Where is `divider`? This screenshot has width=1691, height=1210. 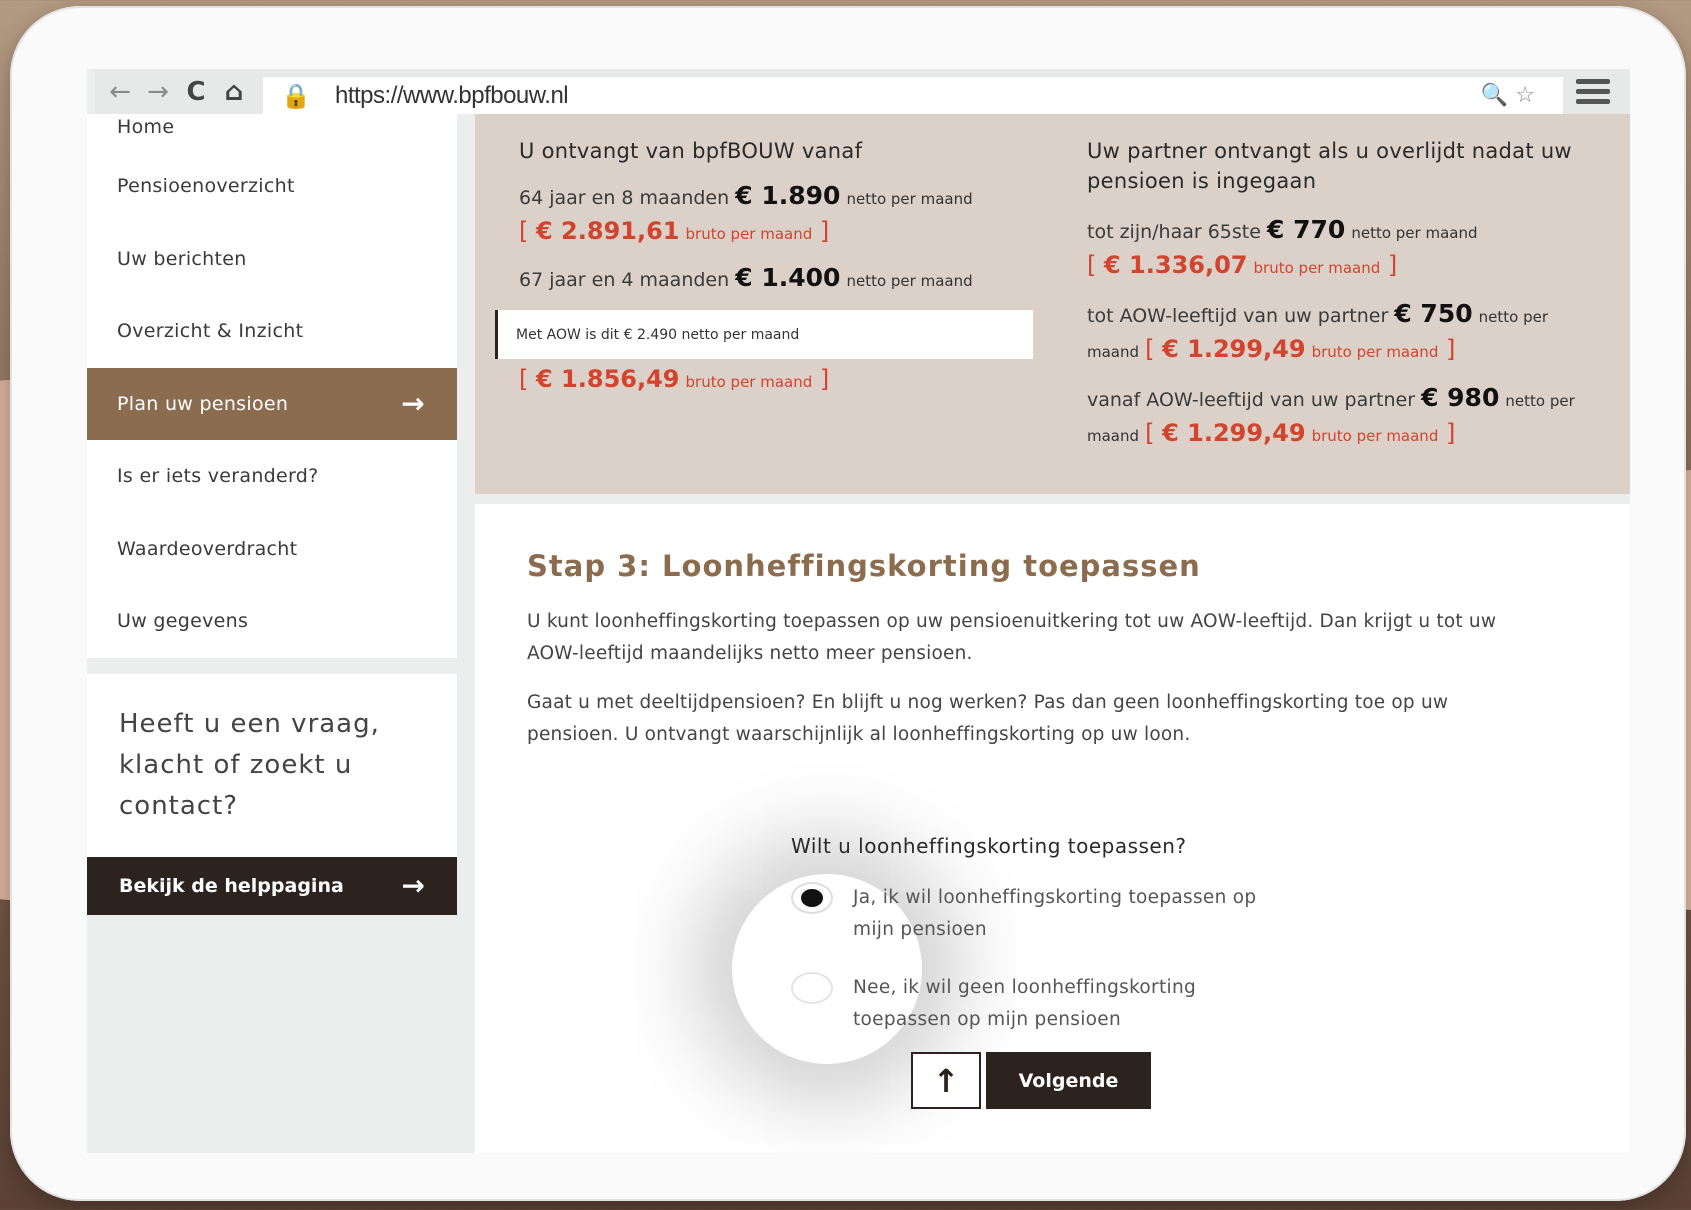
divider is located at coordinates (272, 665).